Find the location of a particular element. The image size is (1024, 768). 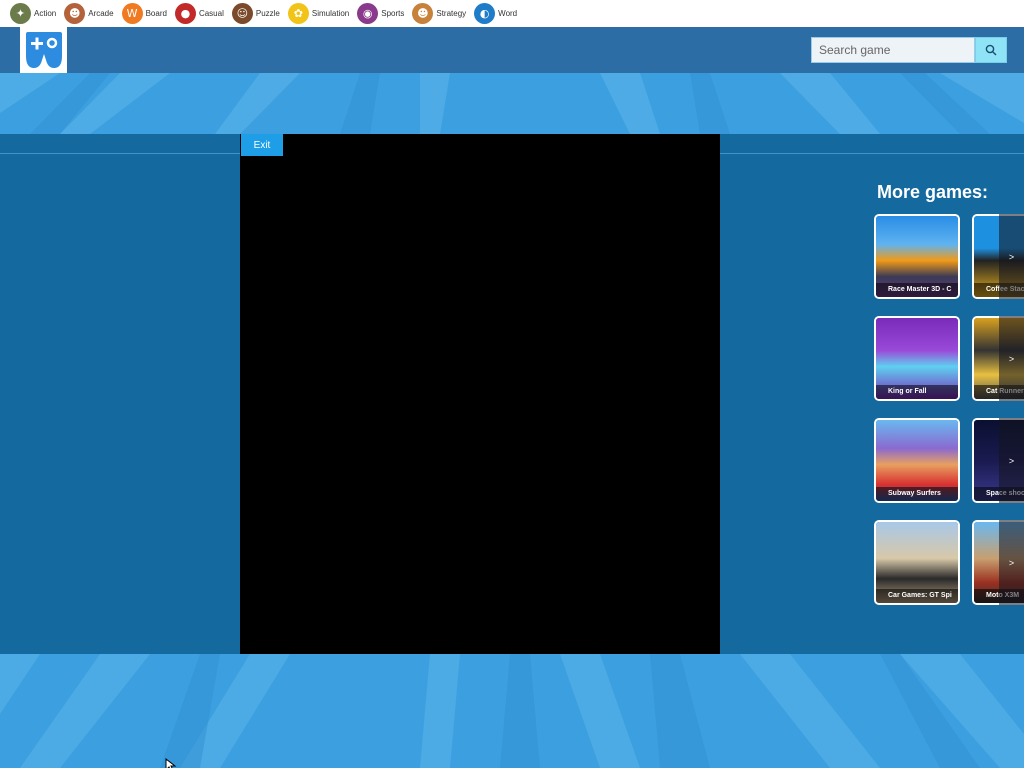

more-games-title: More games: is located at coordinates (933, 192).